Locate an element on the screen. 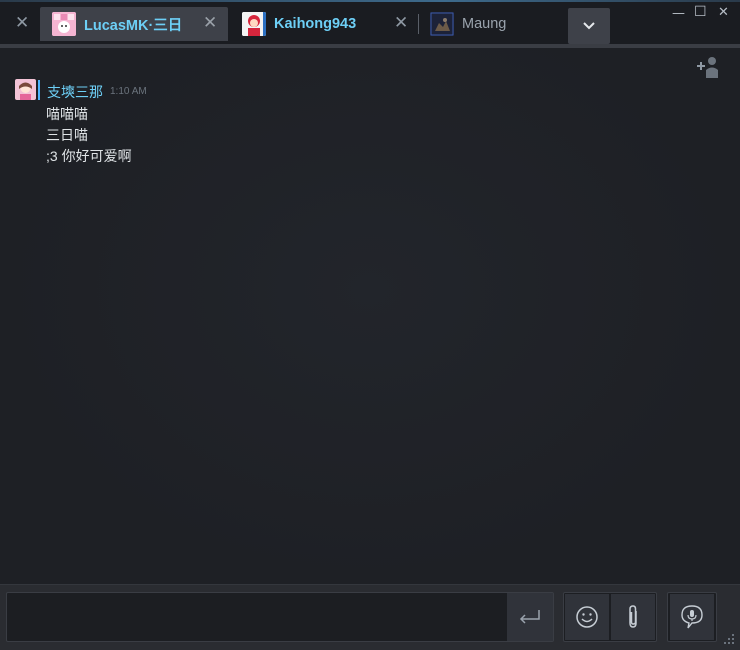  tab-kaihong943: Kaihong943 is located at coordinates (310, 24).